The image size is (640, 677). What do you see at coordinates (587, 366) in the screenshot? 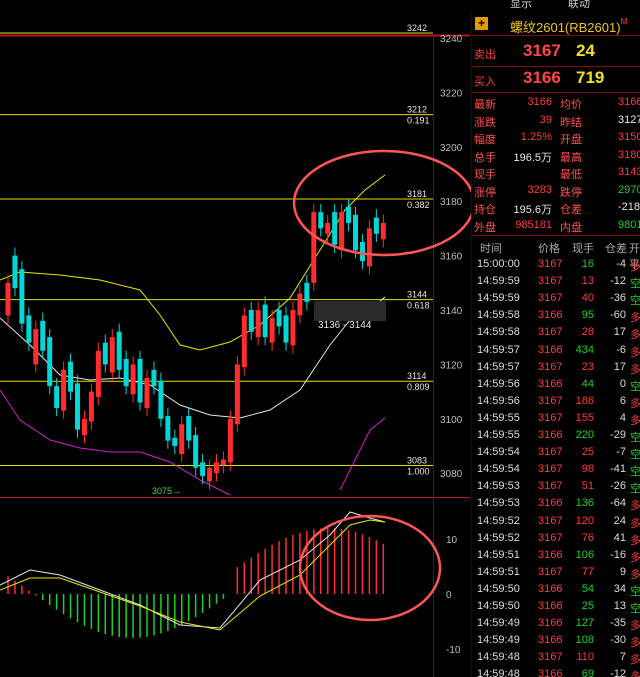
I see `trade-volume: 23` at bounding box center [587, 366].